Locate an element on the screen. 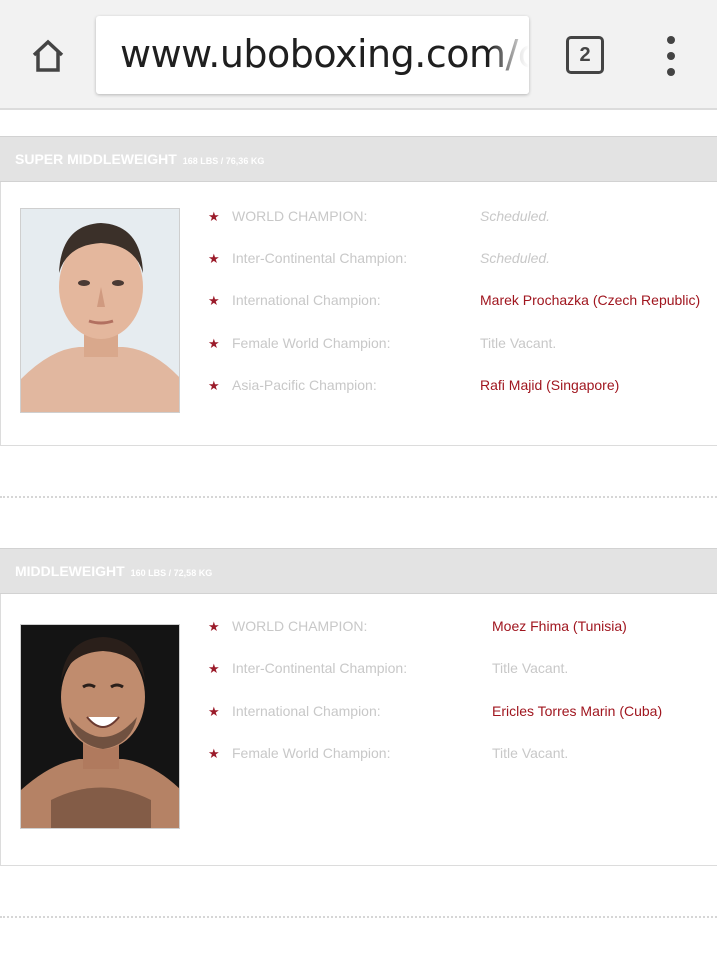  tab-switcher-button: 2 is located at coordinates (585, 55).